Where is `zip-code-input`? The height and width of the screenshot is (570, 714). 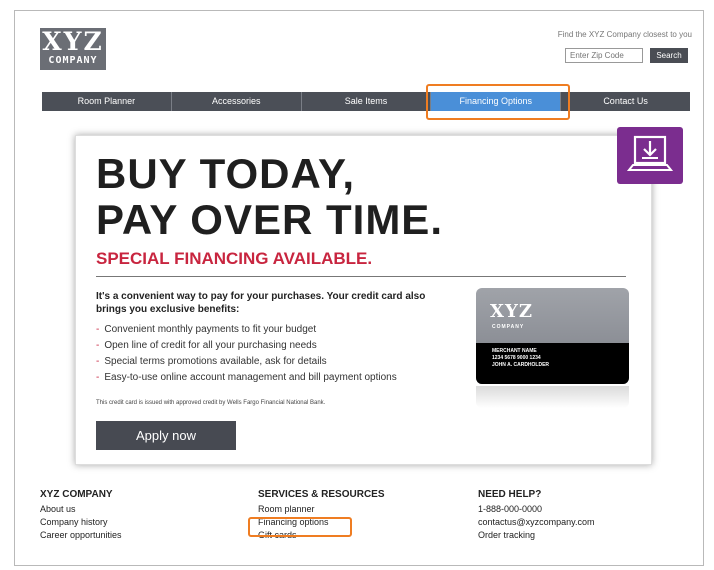
zip-code-input is located at coordinates (604, 55).